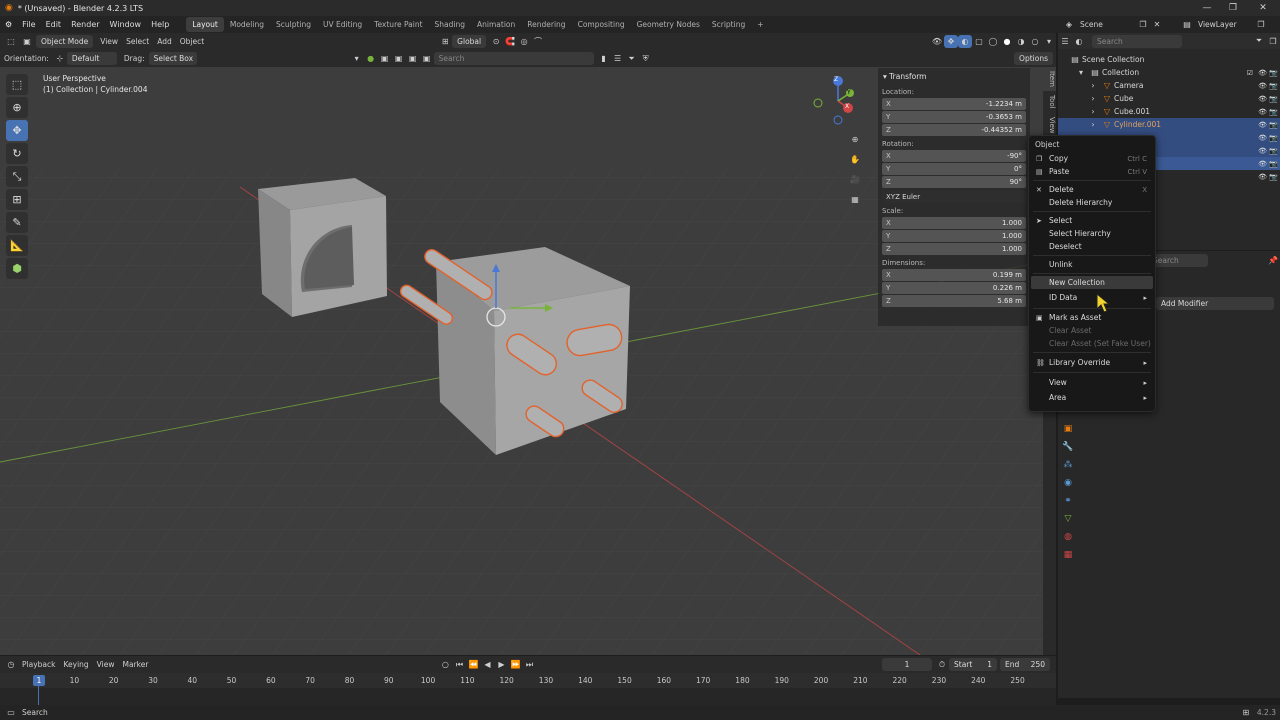 The width and height of the screenshot is (1280, 720). What do you see at coordinates (135, 664) in the screenshot?
I see `timeline-menu-marker: Marker` at bounding box center [135, 664].